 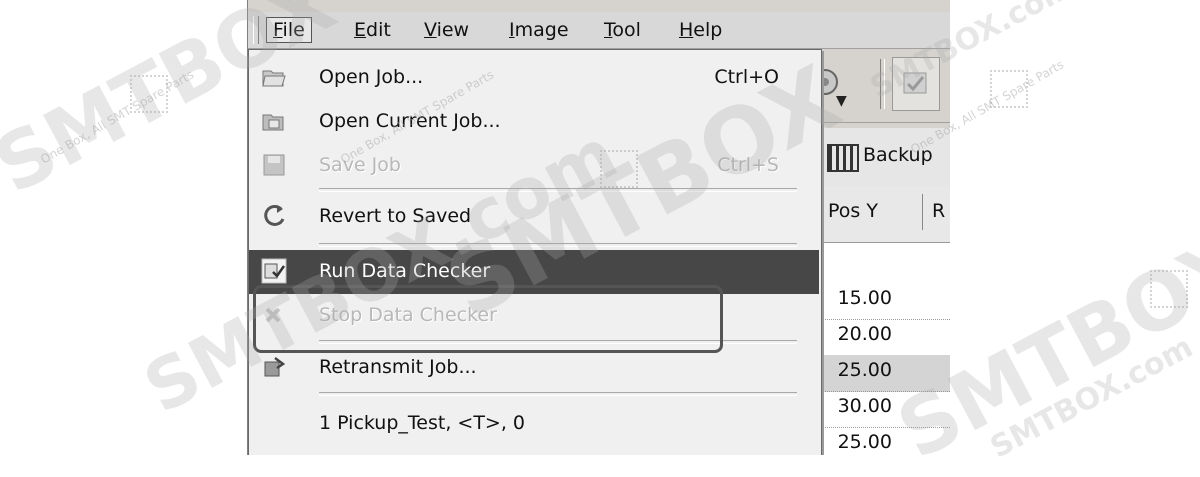 I want to click on check-button, so click(x=916, y=84).